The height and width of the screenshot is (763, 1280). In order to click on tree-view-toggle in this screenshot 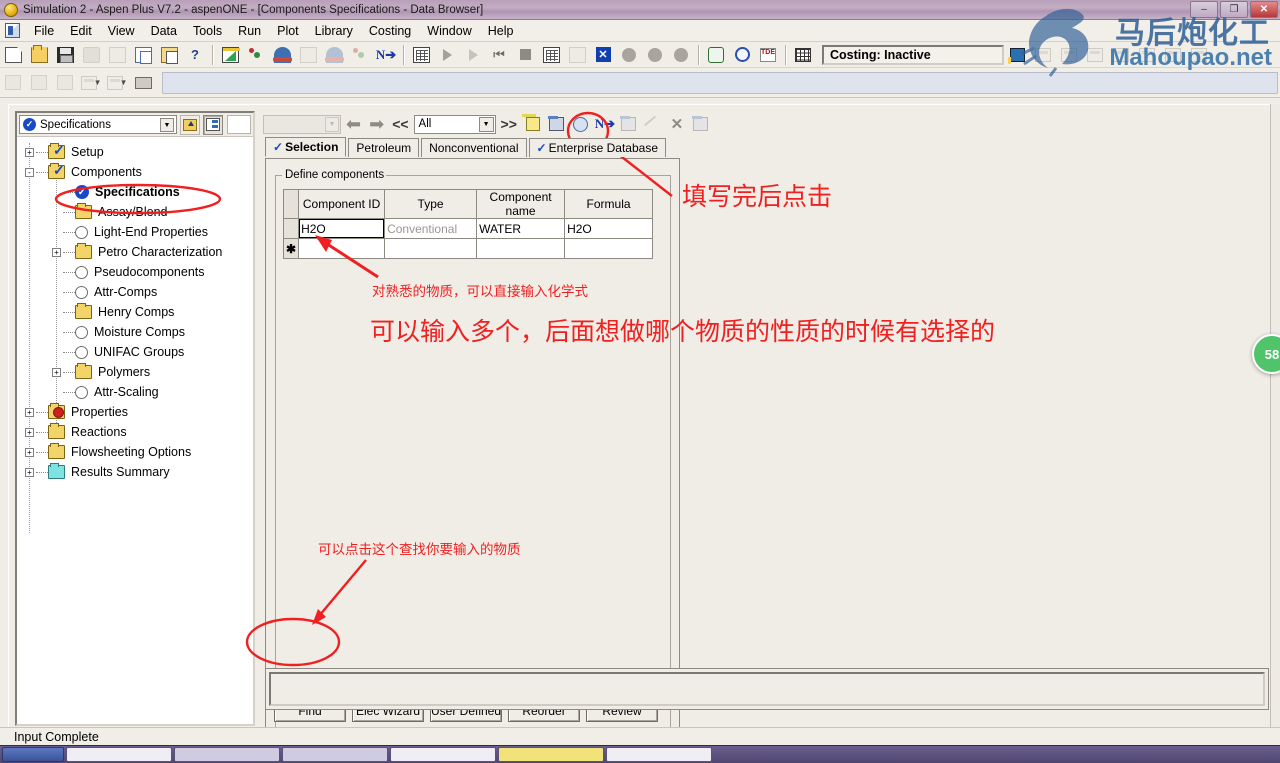, I will do `click(213, 124)`.